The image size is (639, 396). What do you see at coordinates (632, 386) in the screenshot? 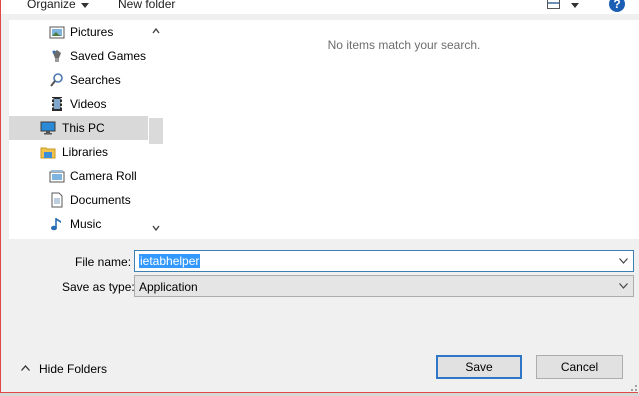
I see `resize-grip-icon` at bounding box center [632, 386].